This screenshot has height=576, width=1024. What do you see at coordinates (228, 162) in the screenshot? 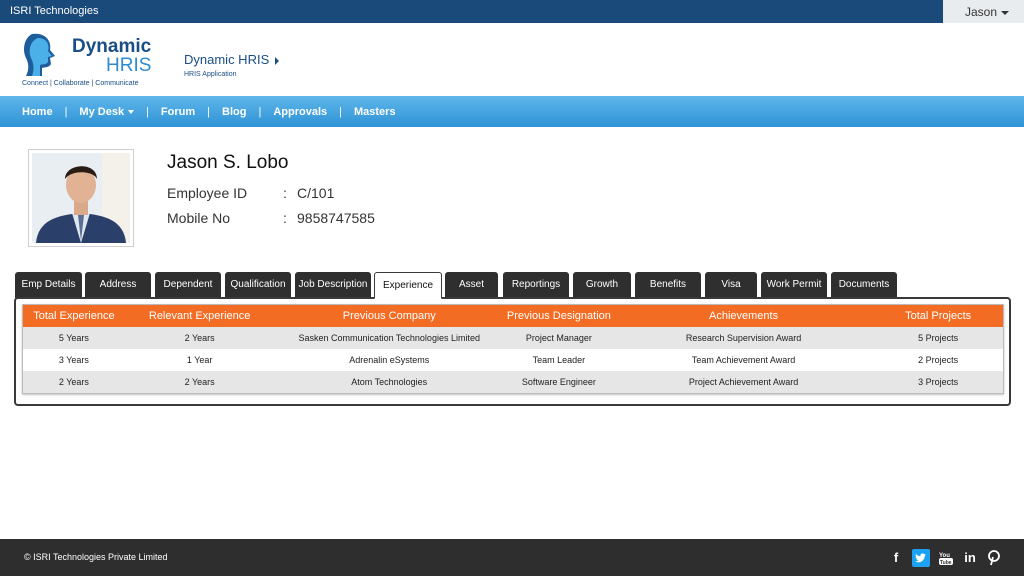
I see `employee-name: Jason S. Lobo` at bounding box center [228, 162].